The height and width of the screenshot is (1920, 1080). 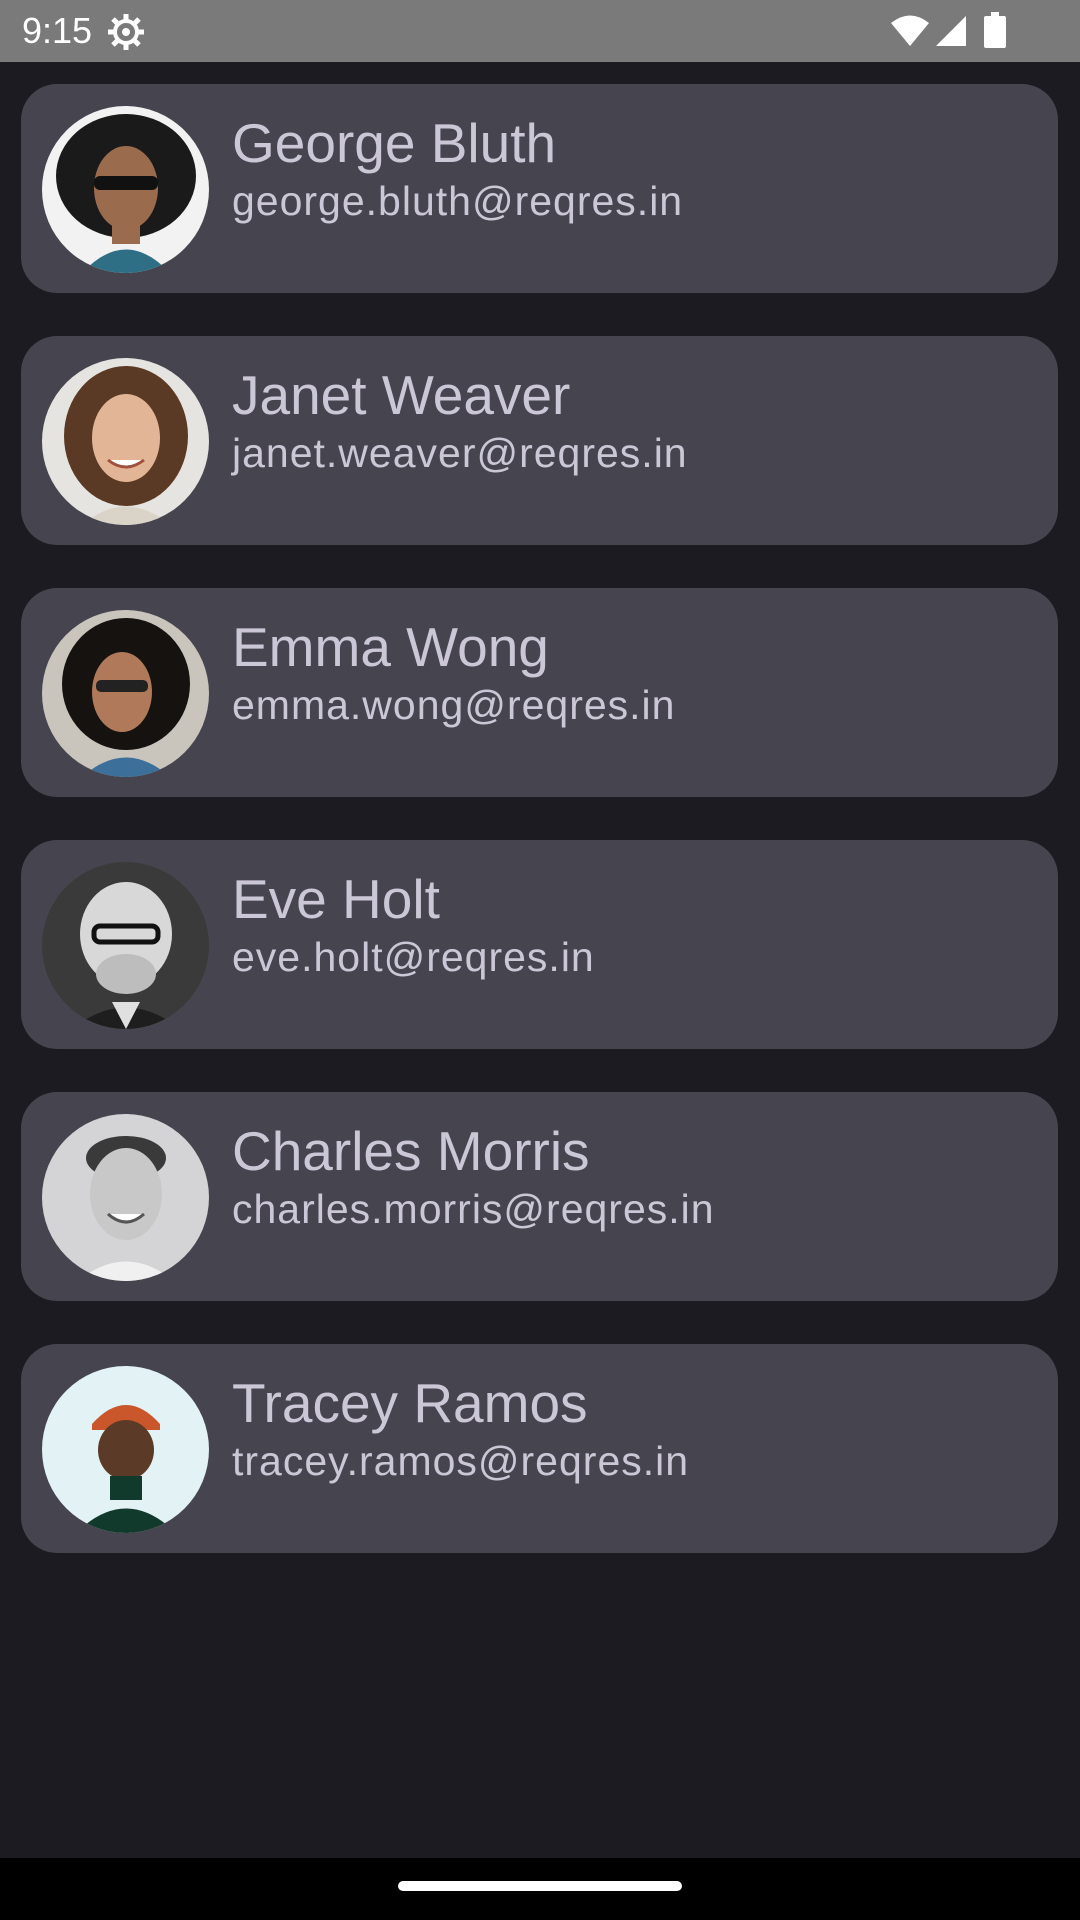 I want to click on user-card: Eve Holt eve.holt@reqres.in, so click(x=539, y=944).